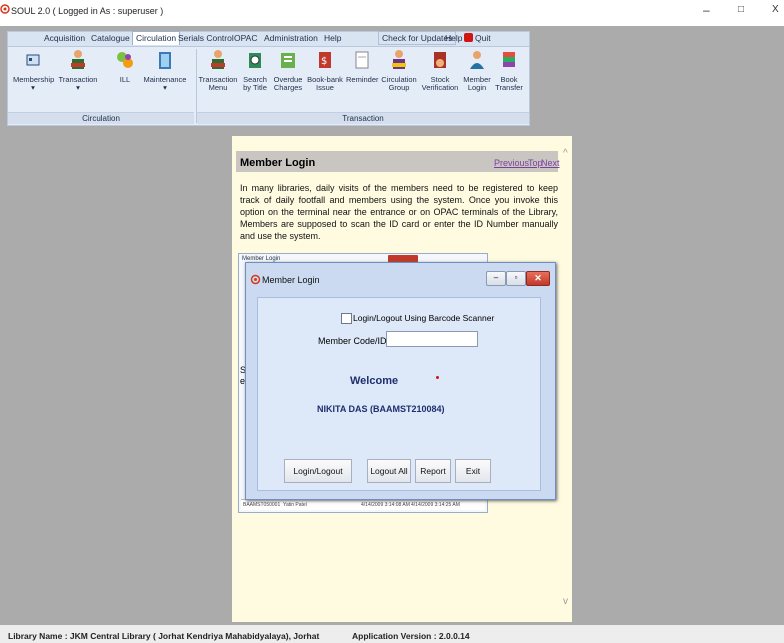 The height and width of the screenshot is (643, 784). I want to click on book-transfer-icon, so click(509, 59).